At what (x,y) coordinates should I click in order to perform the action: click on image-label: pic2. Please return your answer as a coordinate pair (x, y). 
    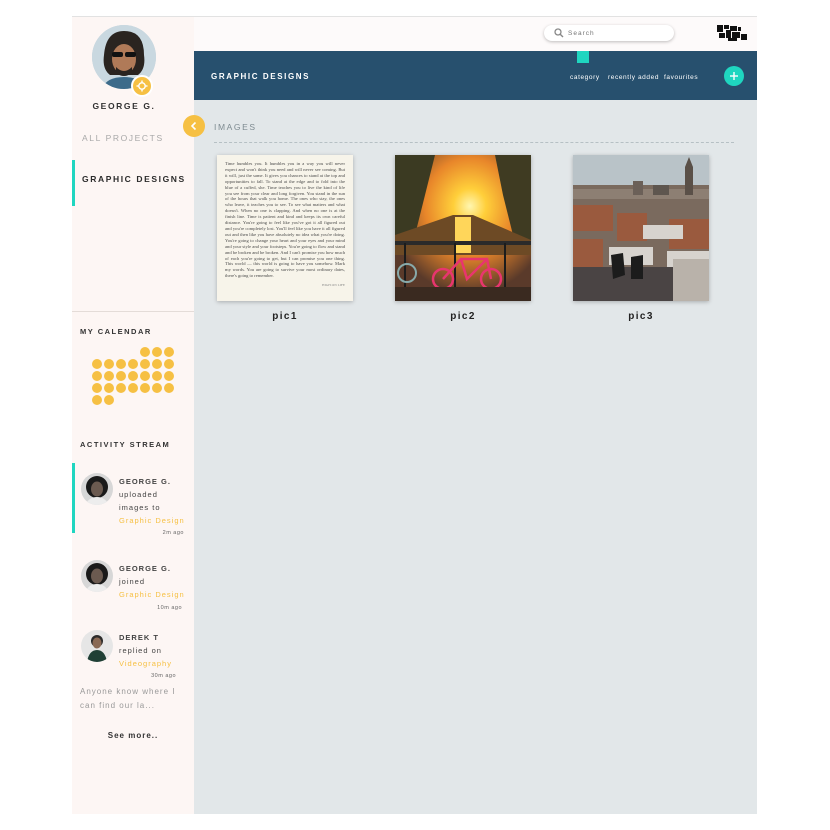
    Looking at the image, I should click on (463, 316).